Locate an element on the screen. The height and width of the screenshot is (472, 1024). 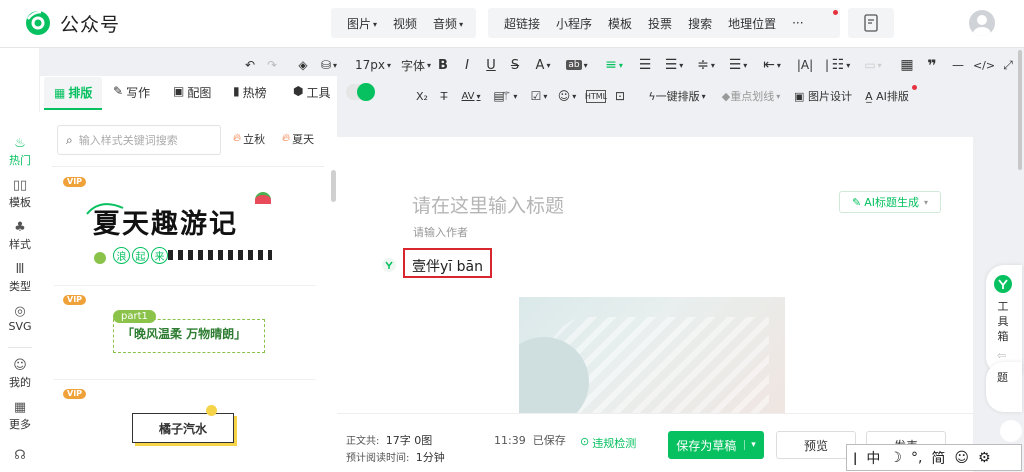
tab-hotlist: ▮ 热榜 is located at coordinates (250, 92).